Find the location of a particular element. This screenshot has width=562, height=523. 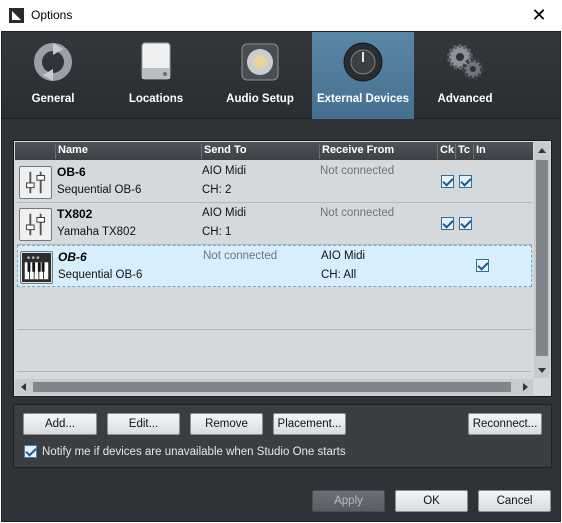

ok-button: OK is located at coordinates (431, 501).